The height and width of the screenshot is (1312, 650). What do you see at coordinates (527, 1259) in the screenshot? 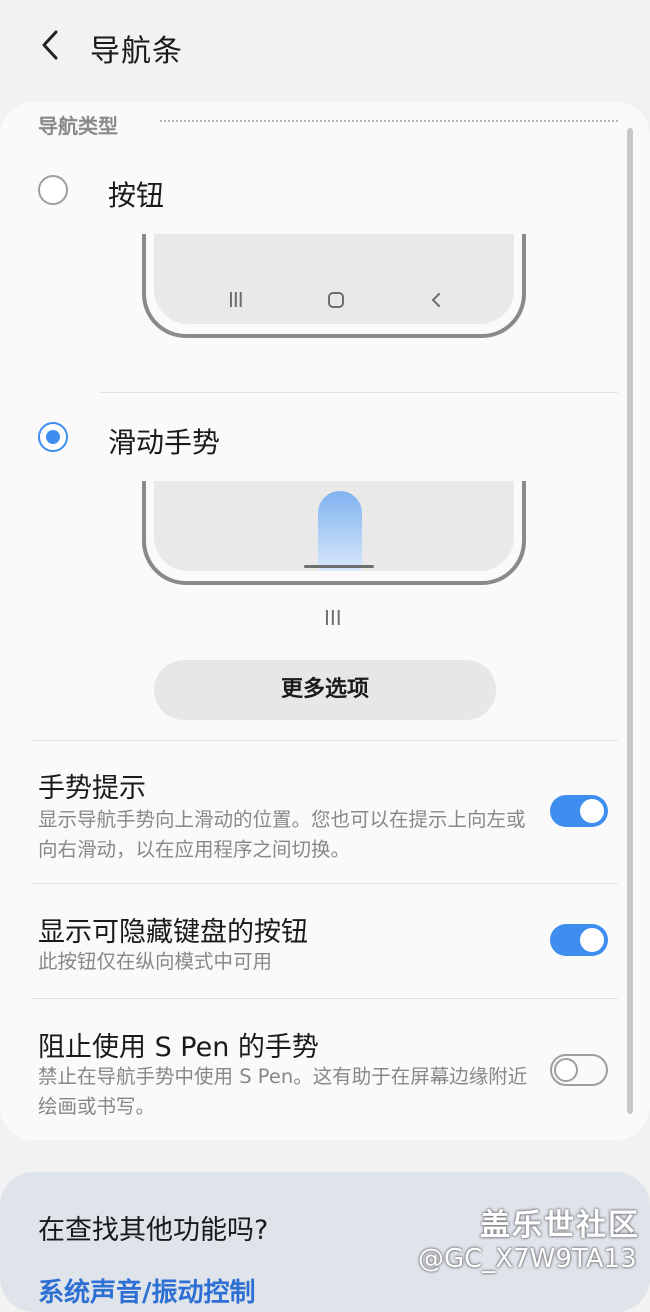
I see `watermark-user: @GC_X7W9TA13` at bounding box center [527, 1259].